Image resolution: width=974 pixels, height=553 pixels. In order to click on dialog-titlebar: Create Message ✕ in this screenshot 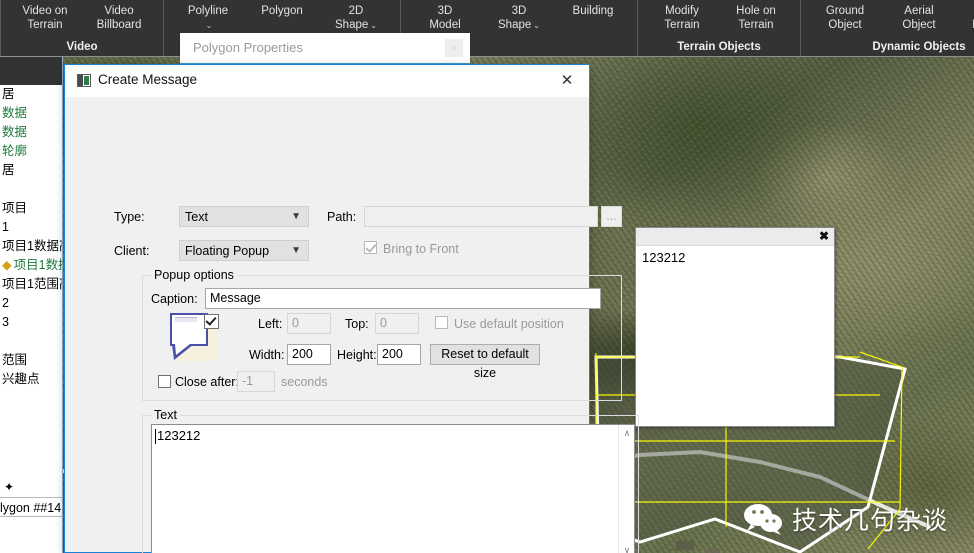, I will do `click(327, 81)`.